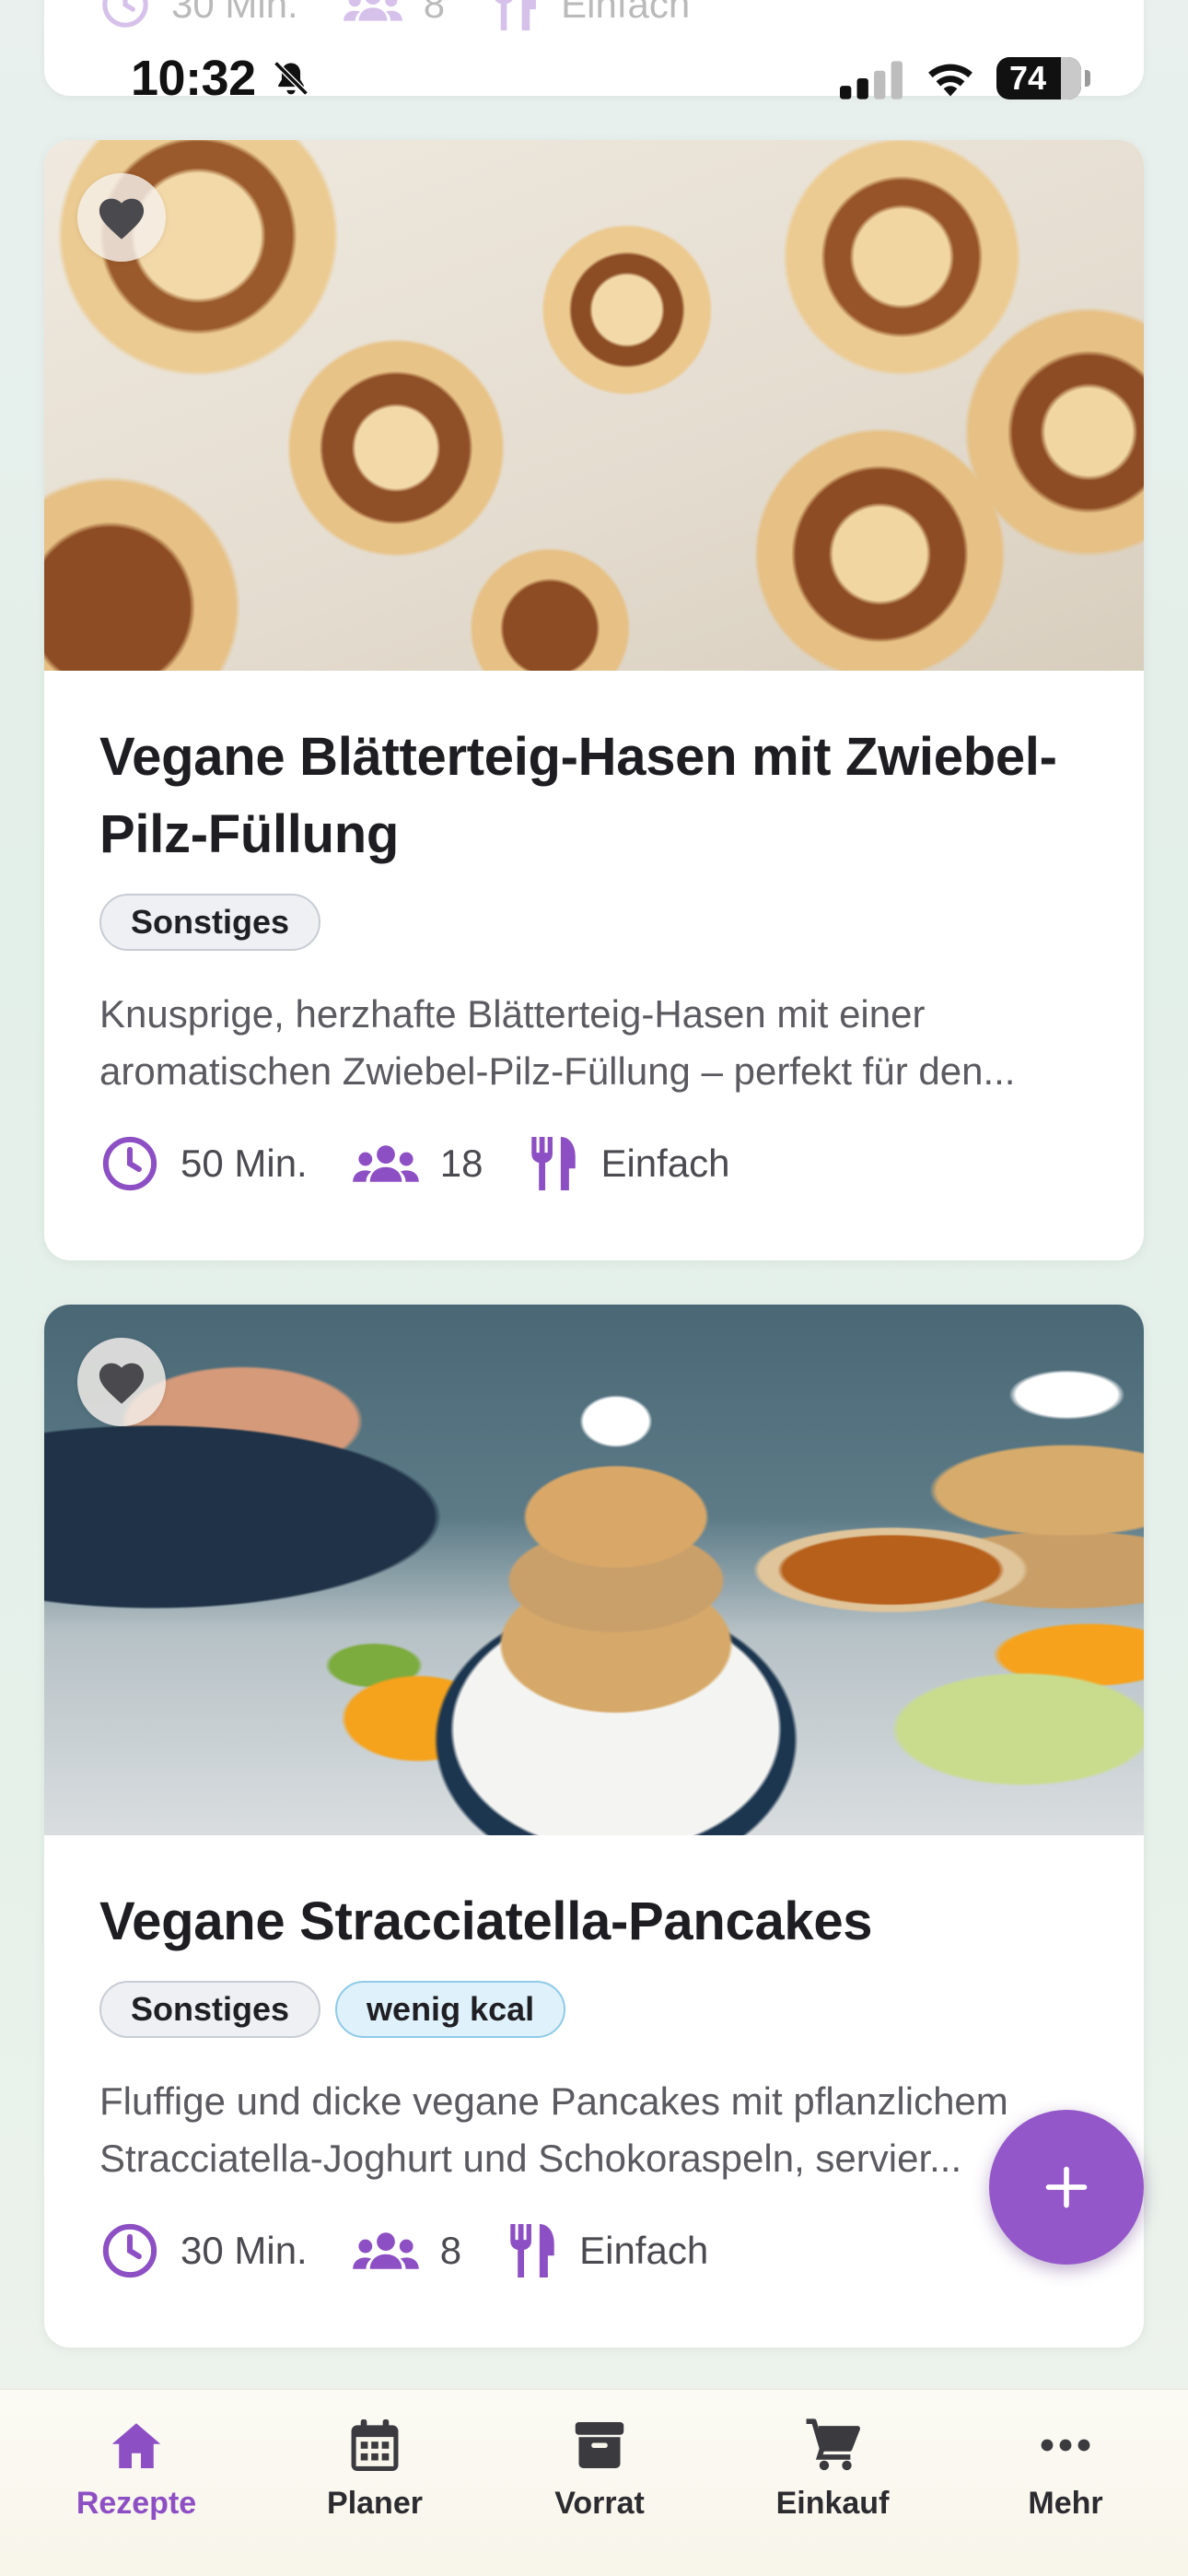 Image resolution: width=1188 pixels, height=2576 pixels. What do you see at coordinates (451, 2250) in the screenshot?
I see `recipe-servings: 8` at bounding box center [451, 2250].